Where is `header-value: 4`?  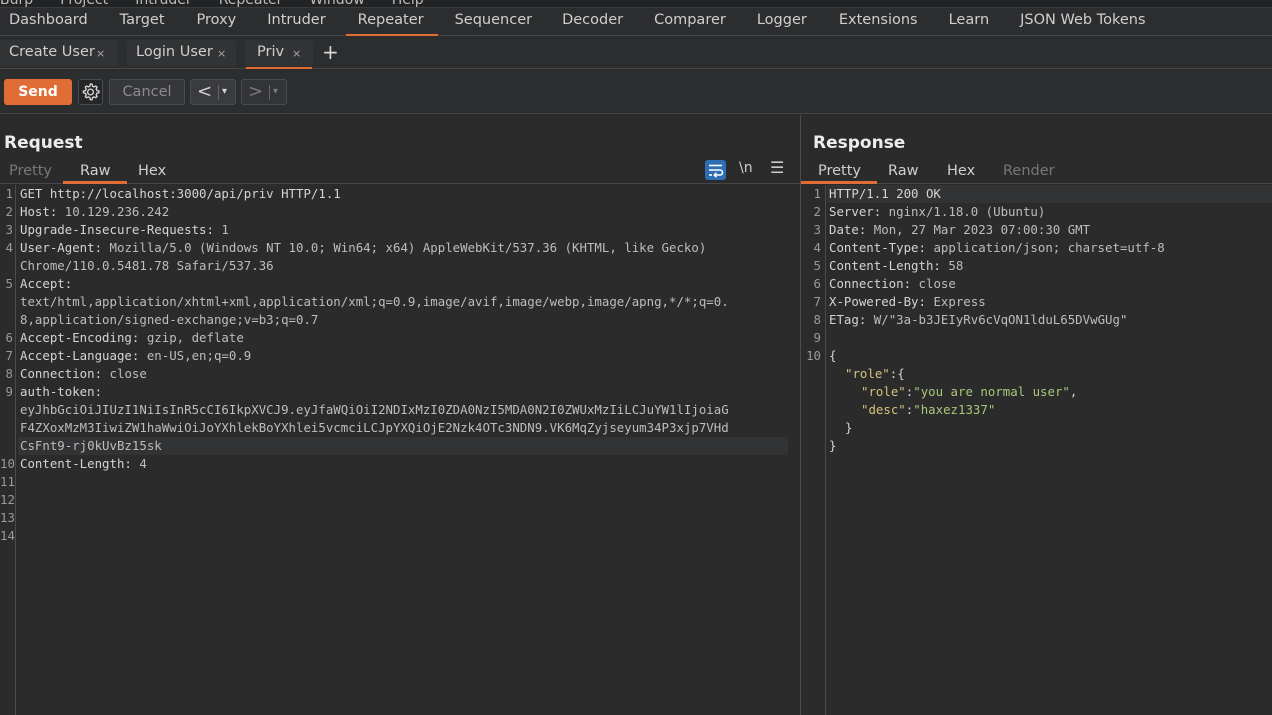 header-value: 4 is located at coordinates (139, 463).